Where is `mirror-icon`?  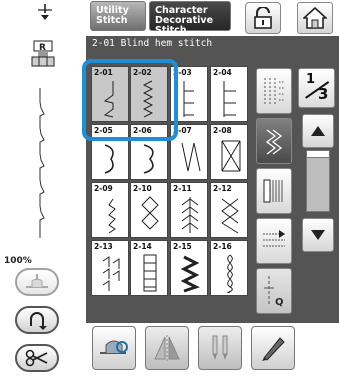 mirror-icon is located at coordinates (167, 348).